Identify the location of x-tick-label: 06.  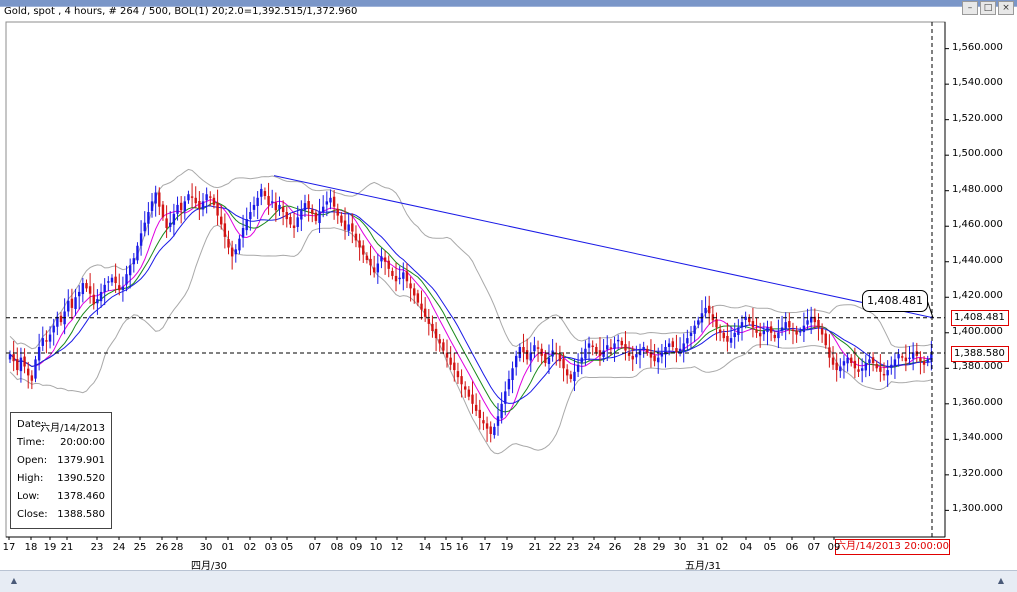
(792, 547).